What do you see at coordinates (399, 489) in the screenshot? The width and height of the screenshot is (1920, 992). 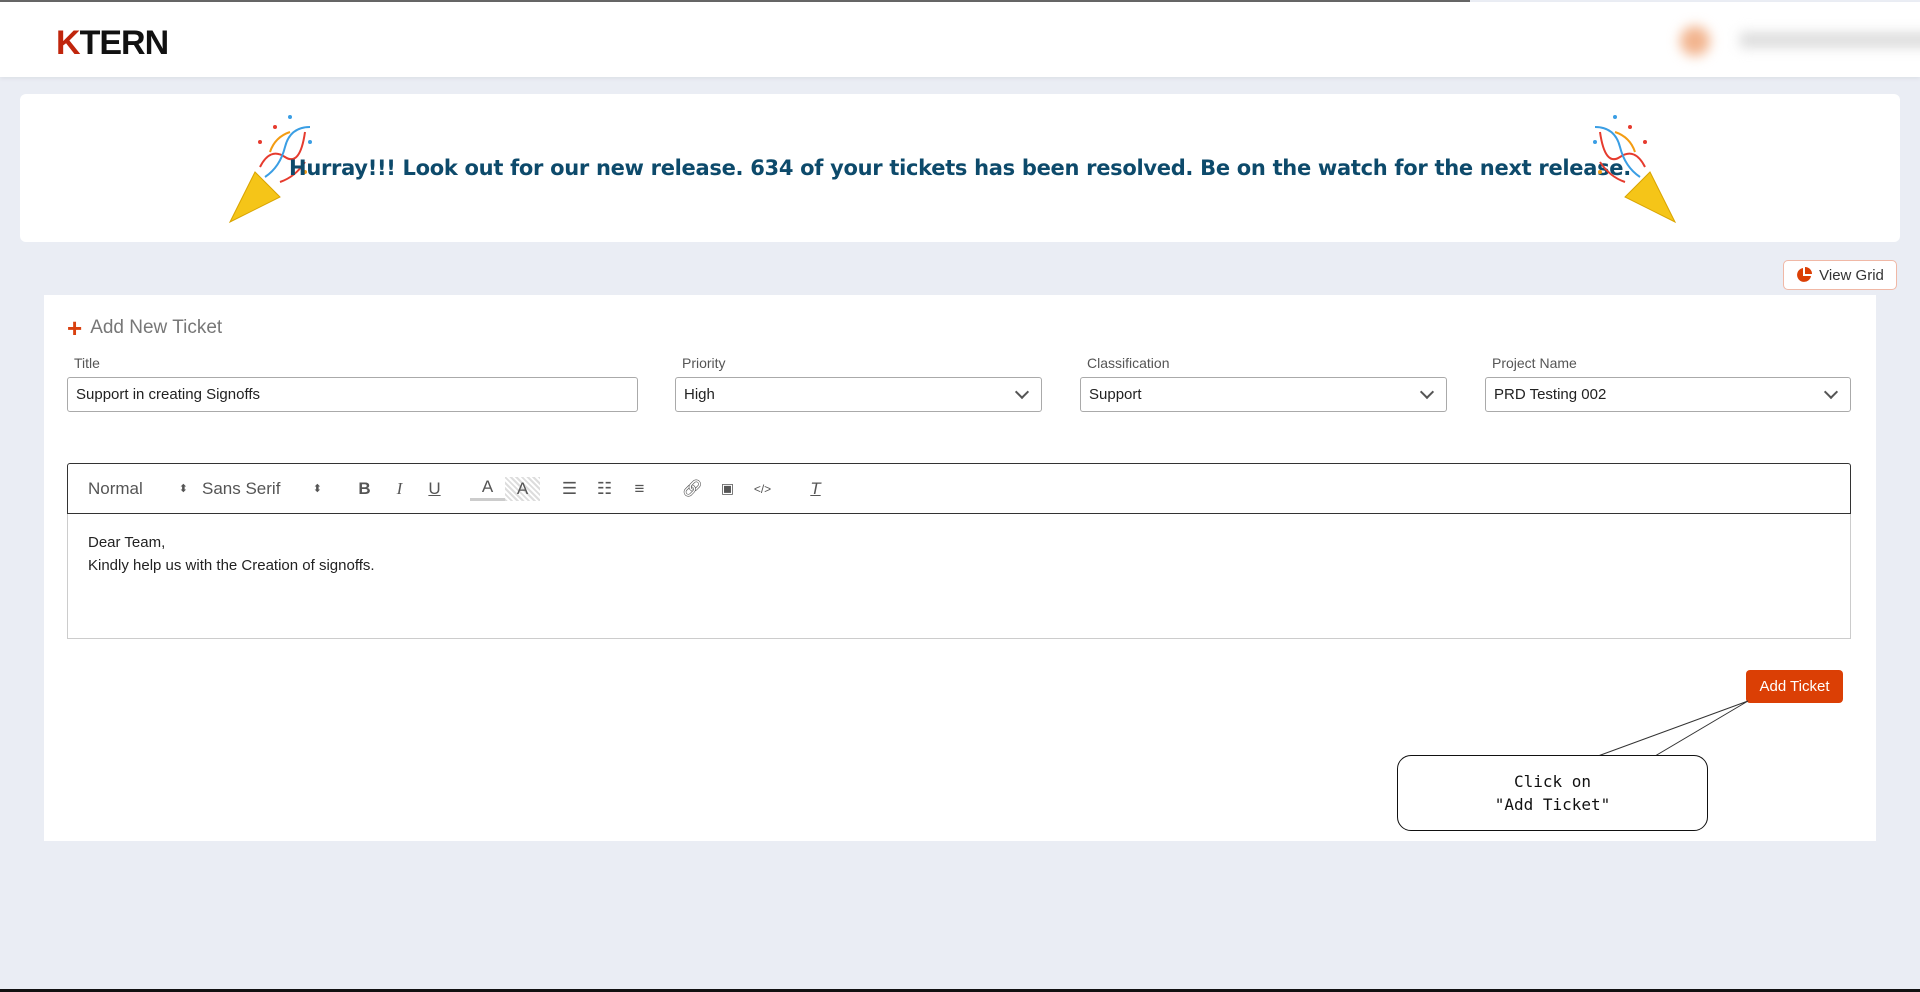 I see `italic-icon: I` at bounding box center [399, 489].